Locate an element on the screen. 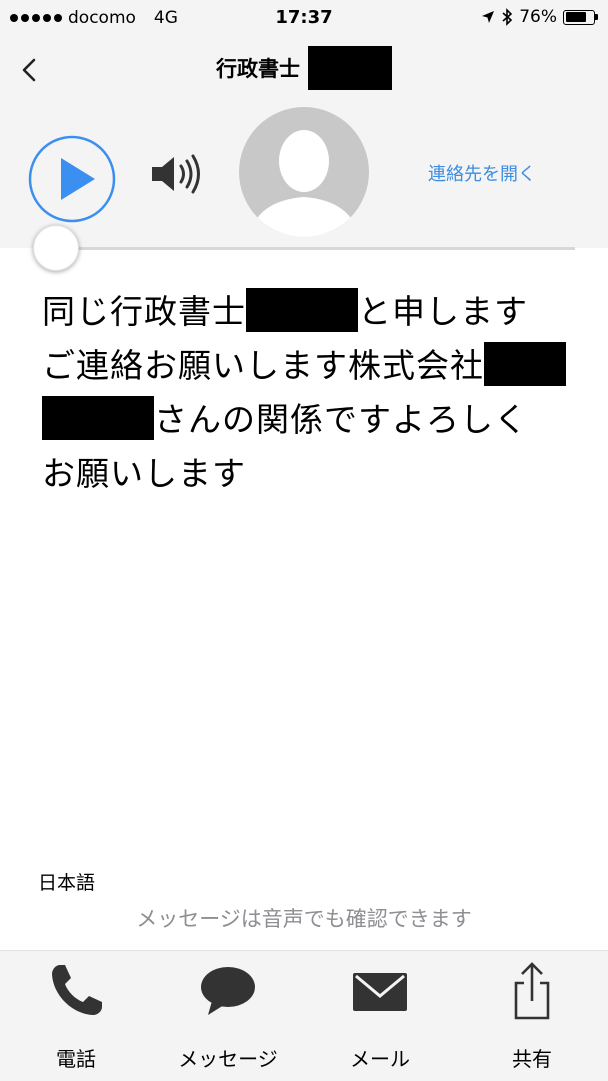  redacted-name is located at coordinates (350, 68).